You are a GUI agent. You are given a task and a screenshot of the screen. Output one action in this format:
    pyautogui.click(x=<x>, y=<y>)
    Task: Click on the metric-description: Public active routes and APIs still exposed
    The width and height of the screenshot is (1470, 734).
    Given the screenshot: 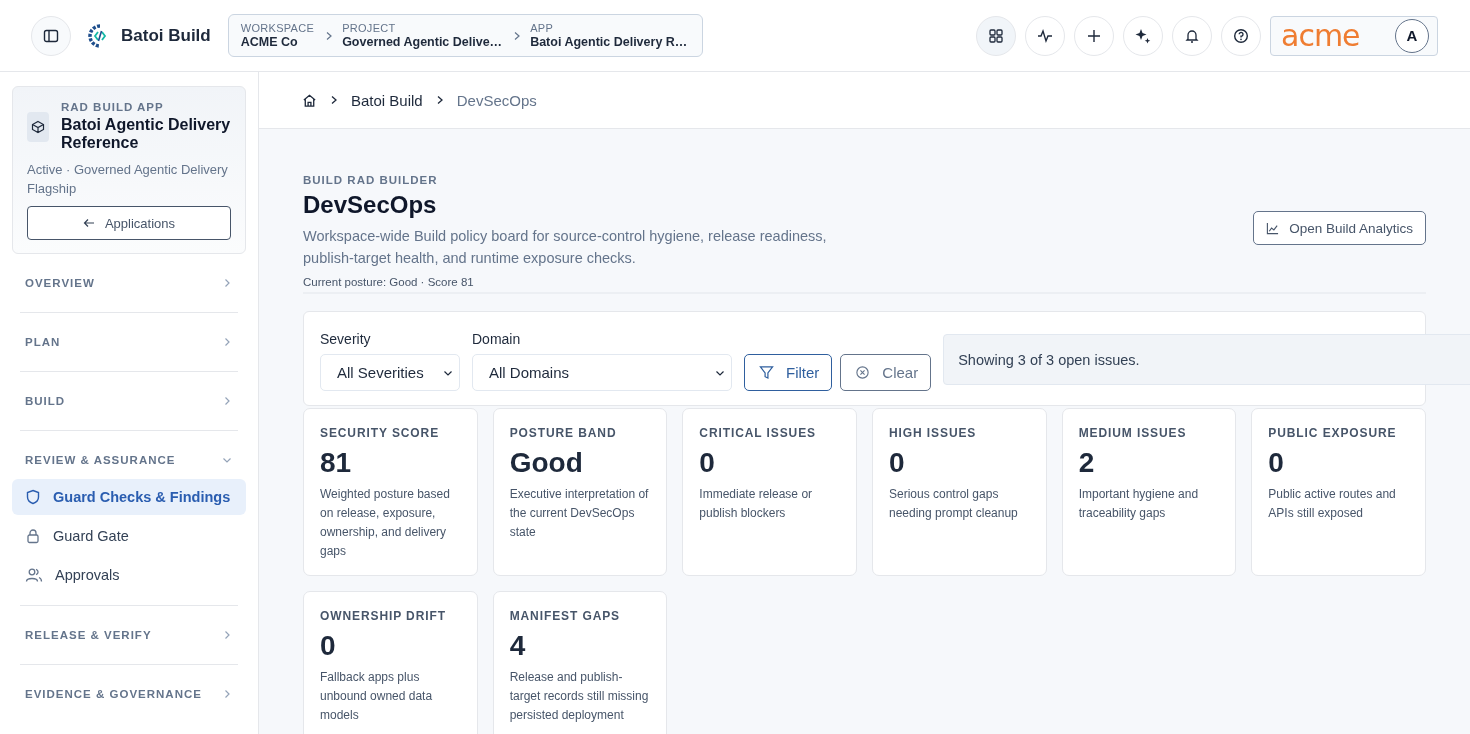 What is the action you would take?
    pyautogui.click(x=1332, y=504)
    